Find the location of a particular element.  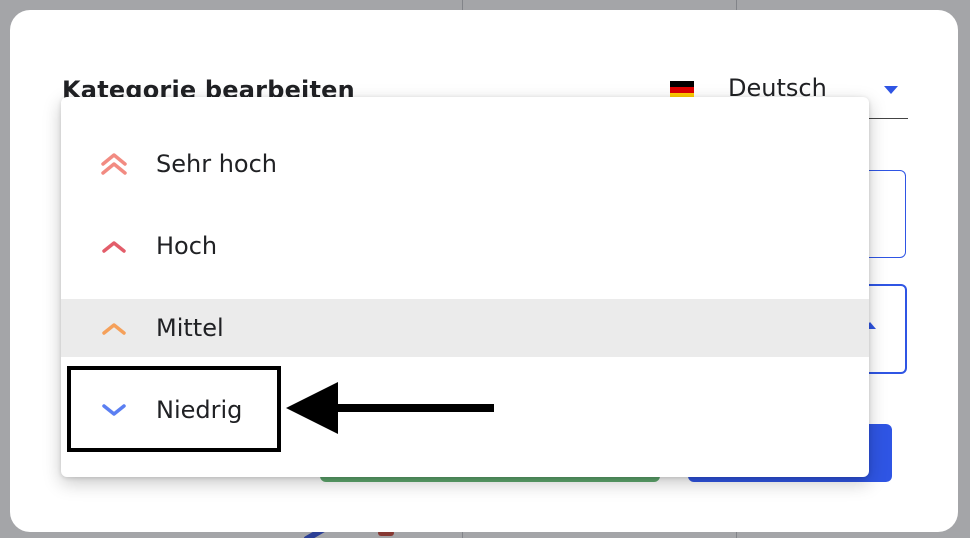

annotation-highlight-box is located at coordinates (174, 409).